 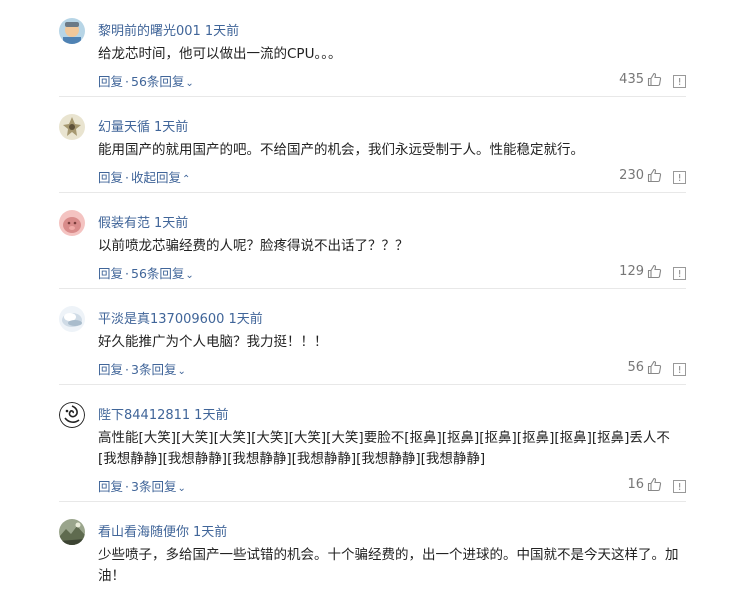 I want to click on user-line: 看山看海随便你 1天前, so click(x=162, y=530).